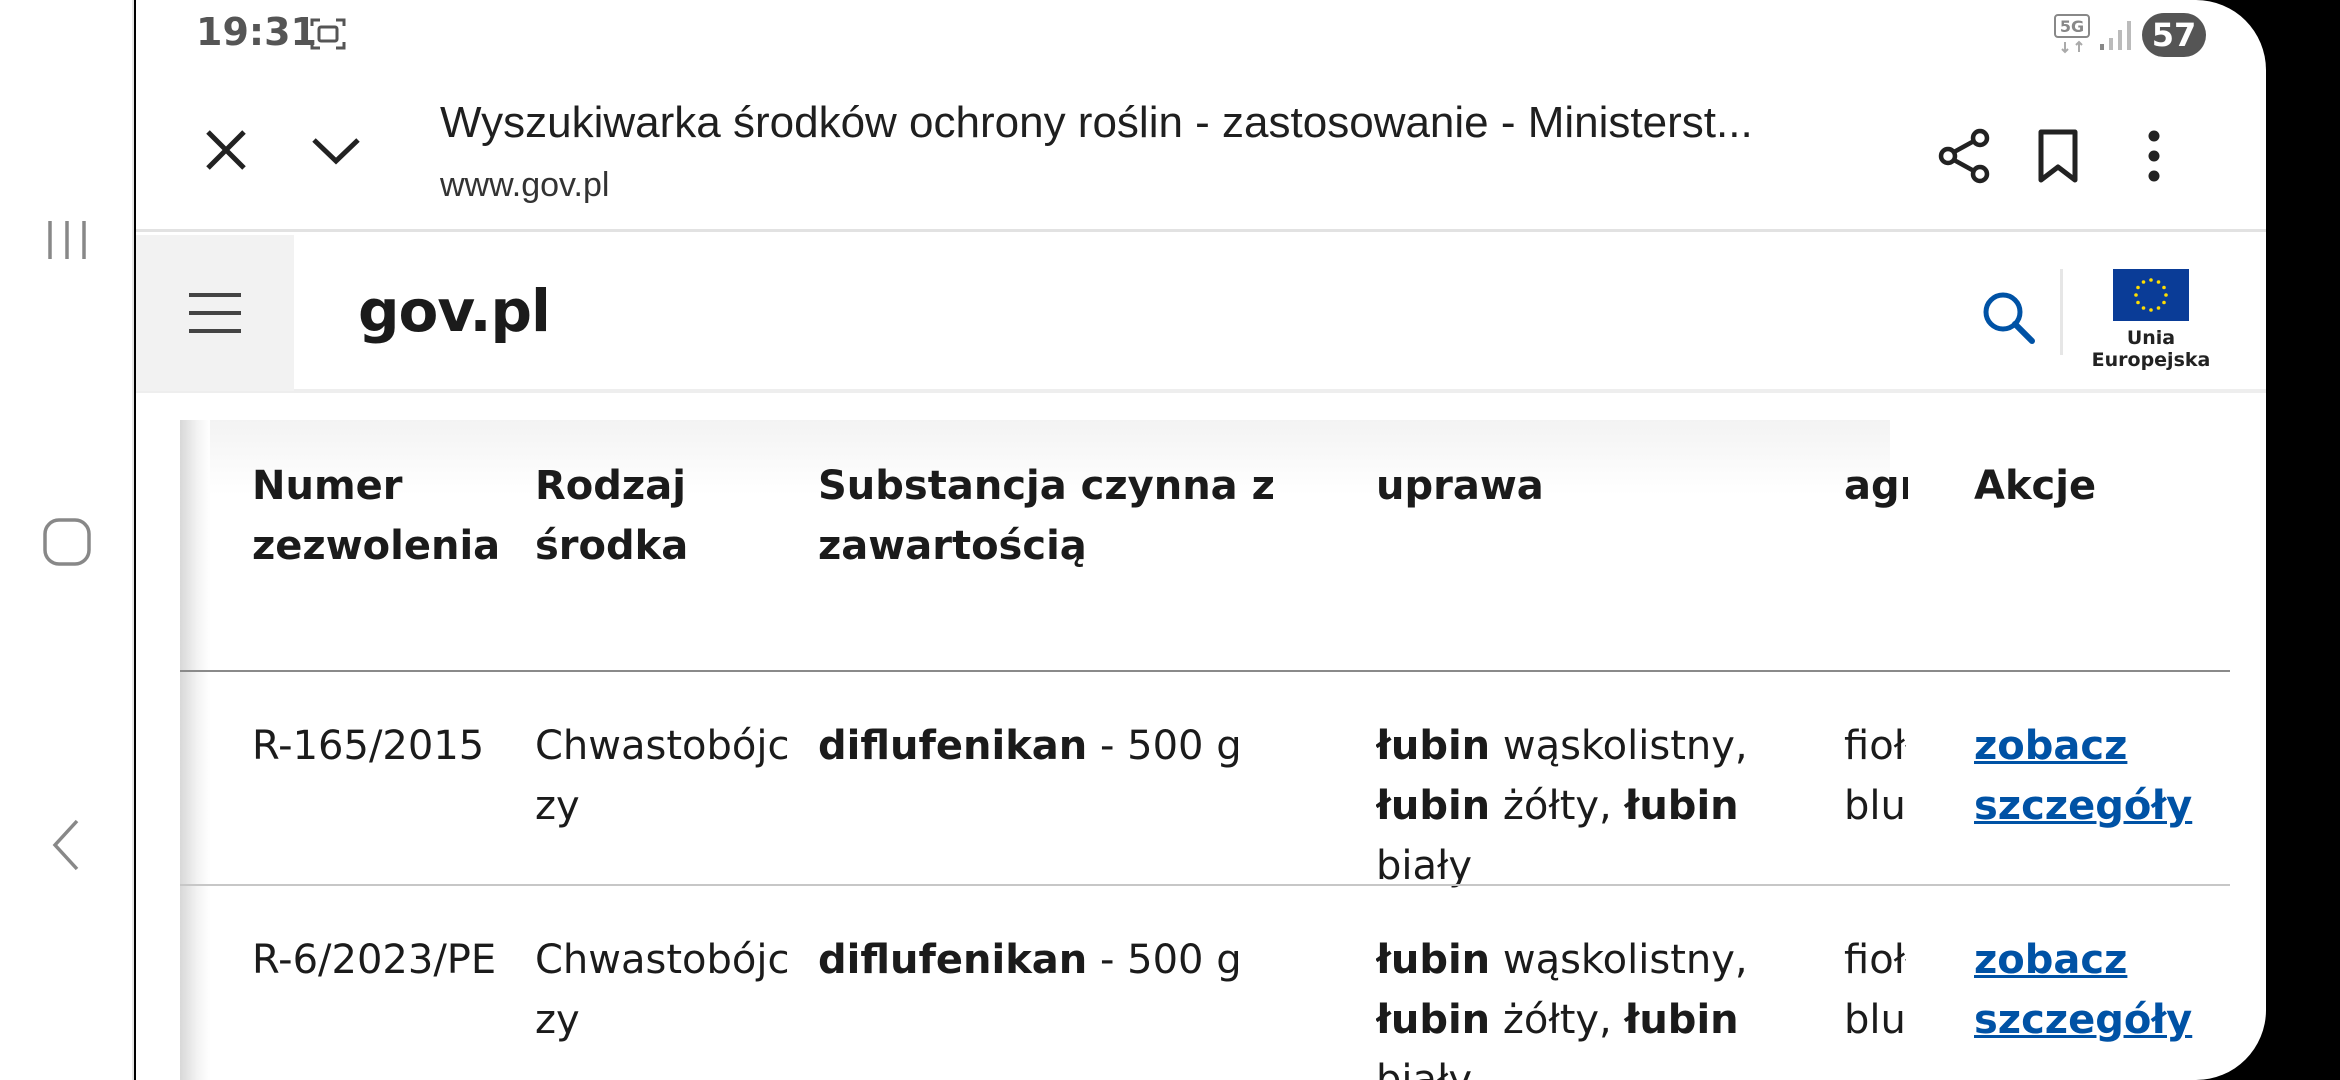 The height and width of the screenshot is (1080, 2340). What do you see at coordinates (2072, 26) in the screenshot?
I see `network-type-label: 5G` at bounding box center [2072, 26].